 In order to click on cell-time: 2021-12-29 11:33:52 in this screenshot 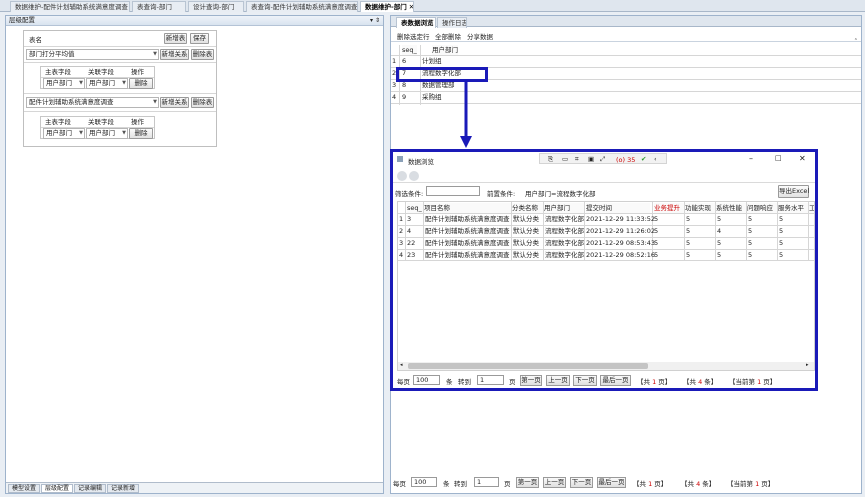, I will do `click(620, 219)`.